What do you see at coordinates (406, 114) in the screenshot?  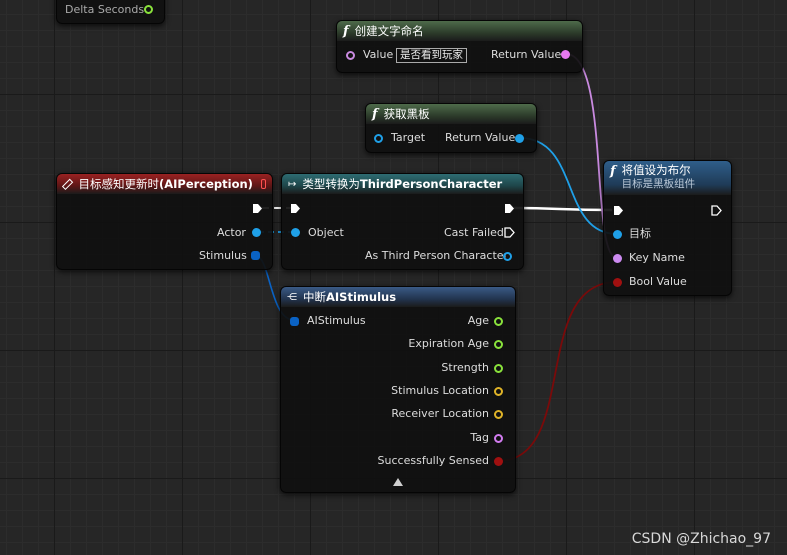 I see `get-blackboard-title: 获取黑板` at bounding box center [406, 114].